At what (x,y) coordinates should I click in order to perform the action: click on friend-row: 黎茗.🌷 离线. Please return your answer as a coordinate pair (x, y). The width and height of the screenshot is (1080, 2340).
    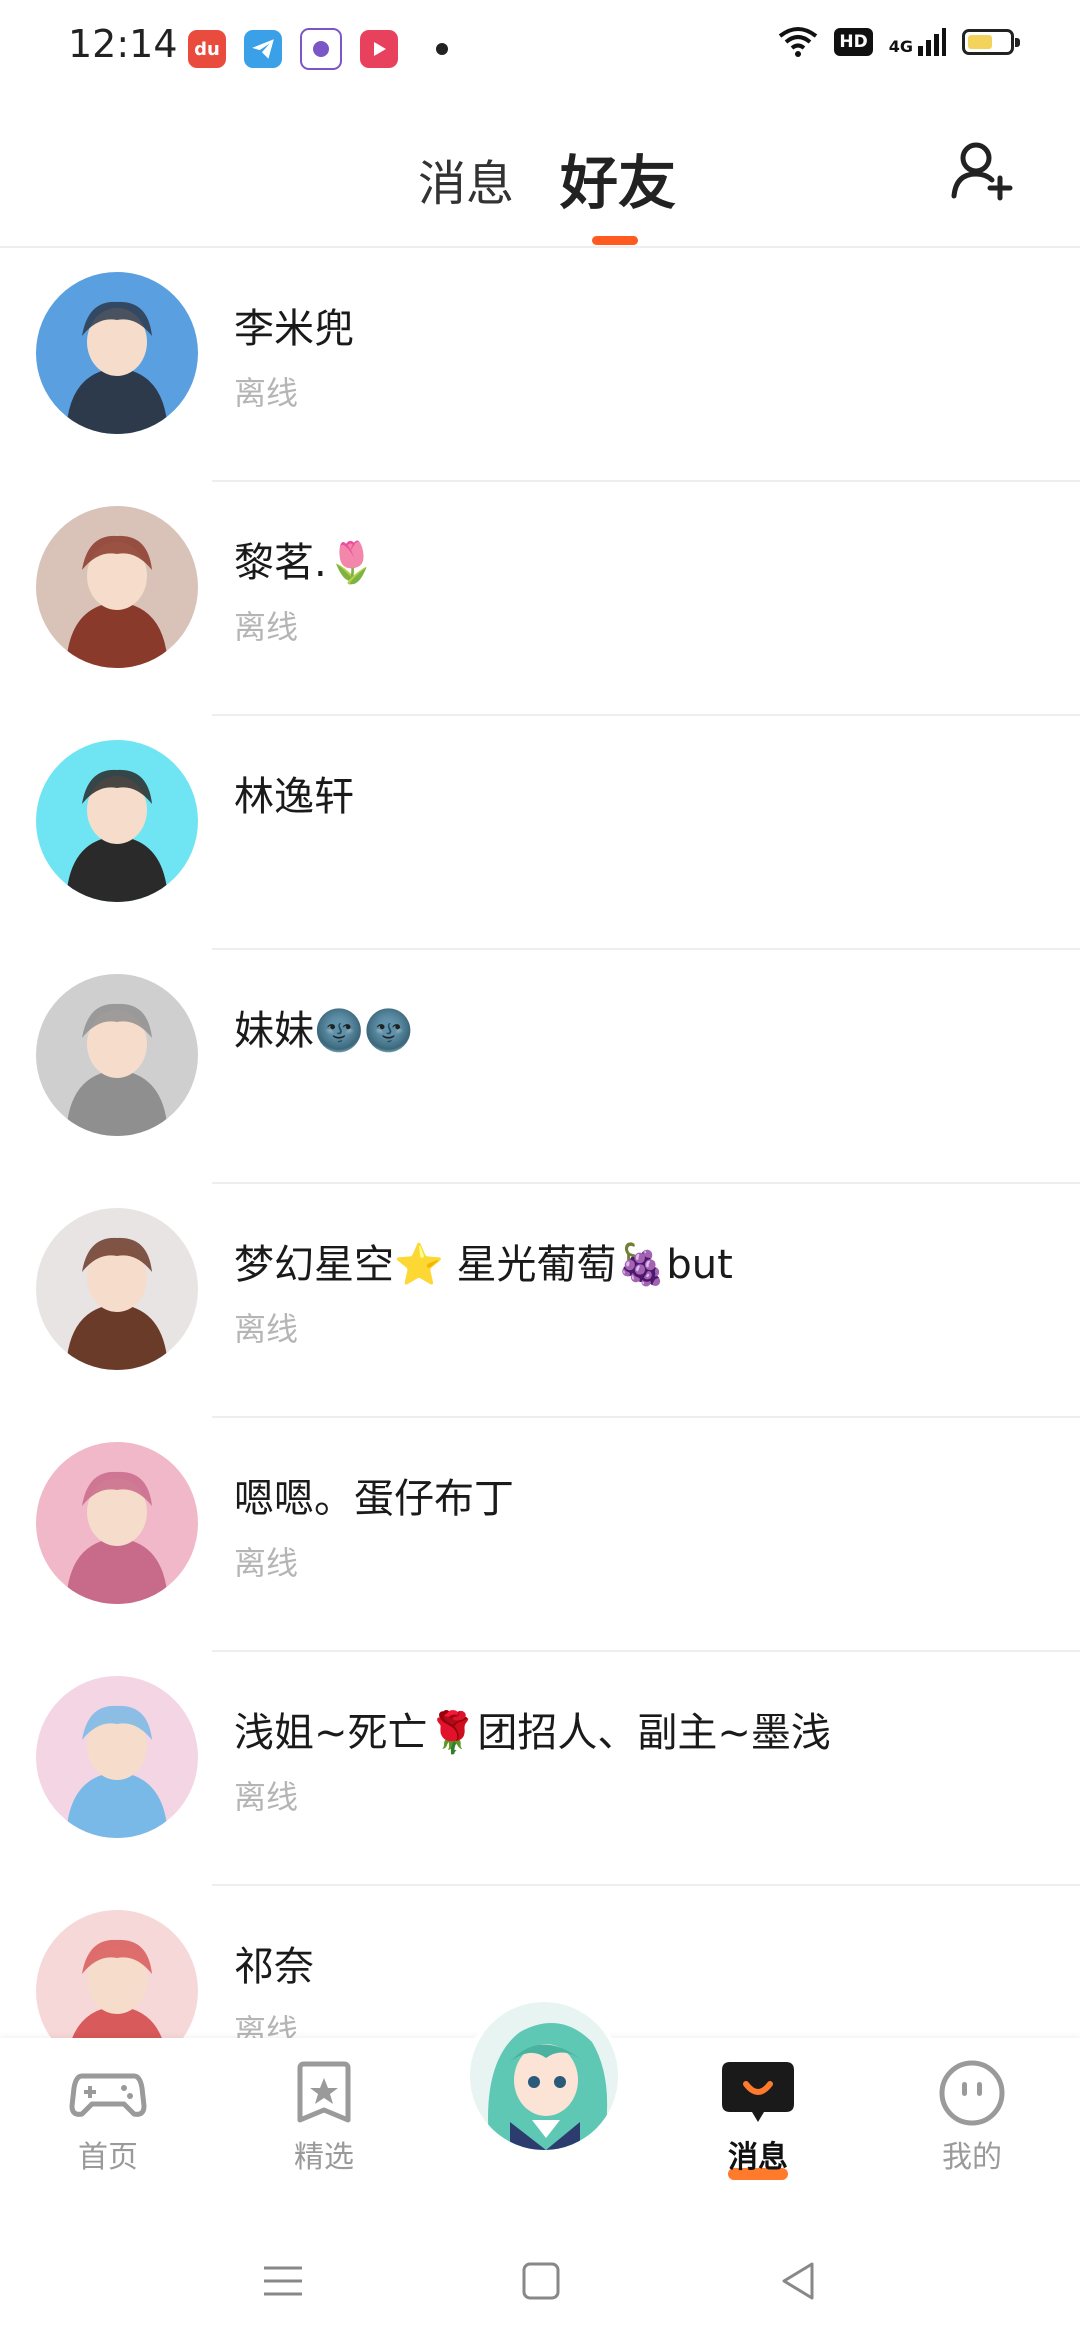
    Looking at the image, I should click on (540, 599).